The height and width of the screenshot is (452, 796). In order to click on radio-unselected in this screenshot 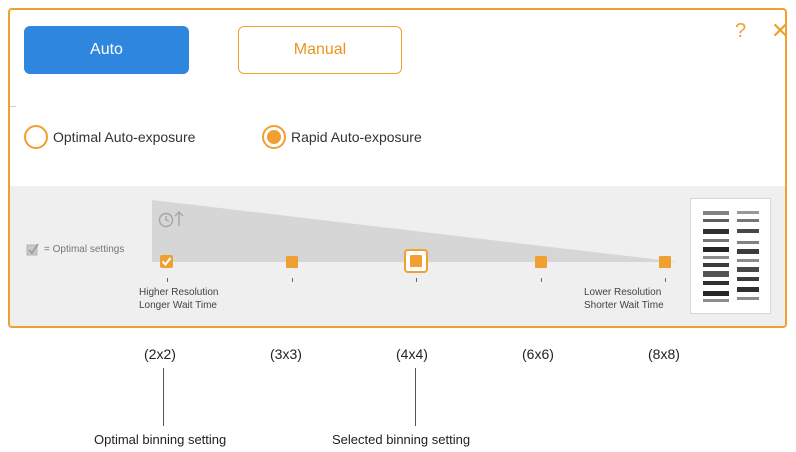, I will do `click(36, 137)`.